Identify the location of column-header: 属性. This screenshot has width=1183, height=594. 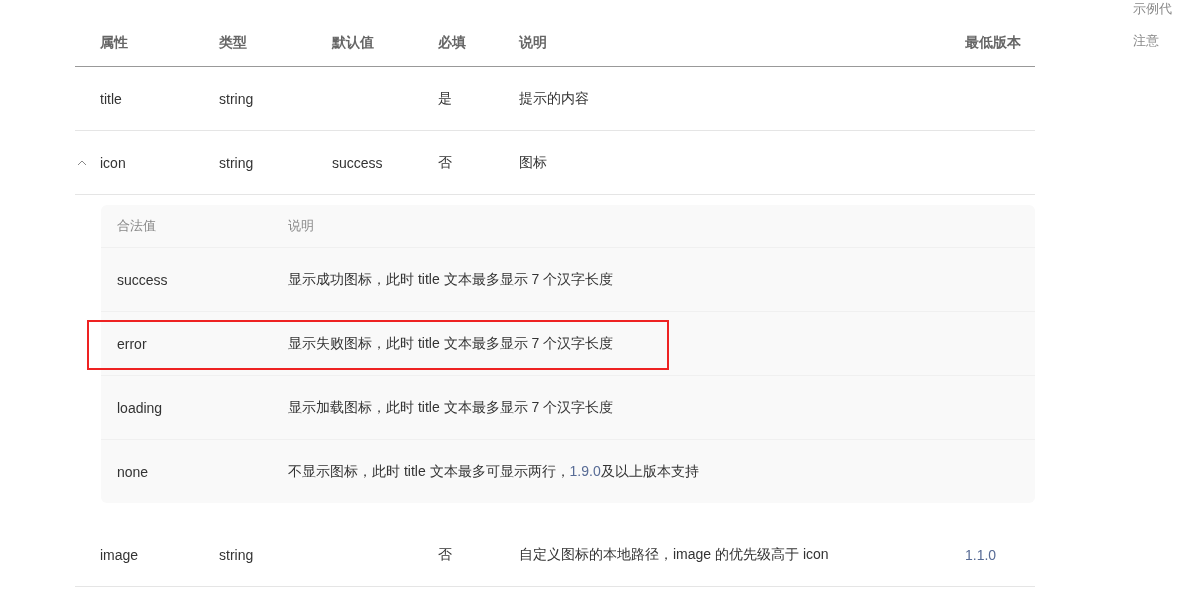
(114, 43).